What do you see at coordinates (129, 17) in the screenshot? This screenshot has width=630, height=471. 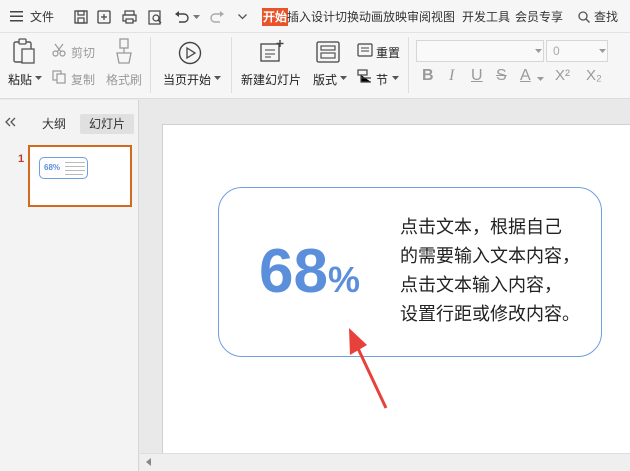 I see `print-icon` at bounding box center [129, 17].